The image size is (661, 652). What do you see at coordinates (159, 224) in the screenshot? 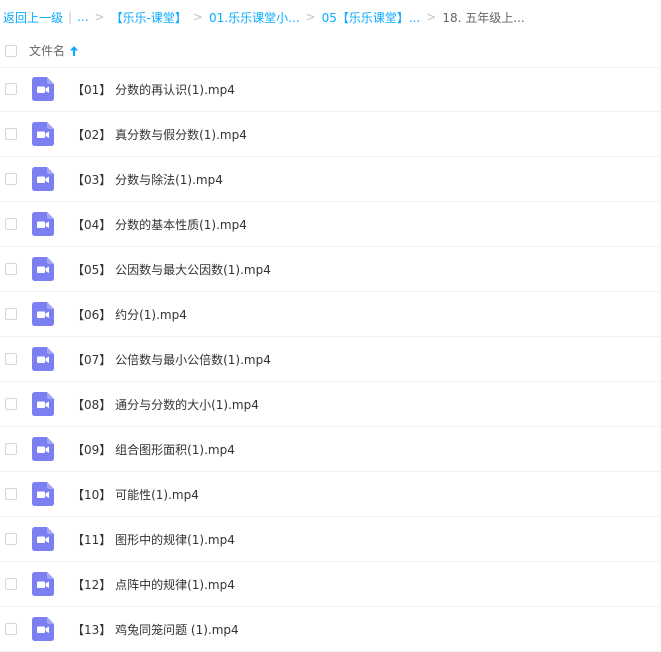
I see `file-name: 【04】 分数的基本性质(1).mp4` at bounding box center [159, 224].